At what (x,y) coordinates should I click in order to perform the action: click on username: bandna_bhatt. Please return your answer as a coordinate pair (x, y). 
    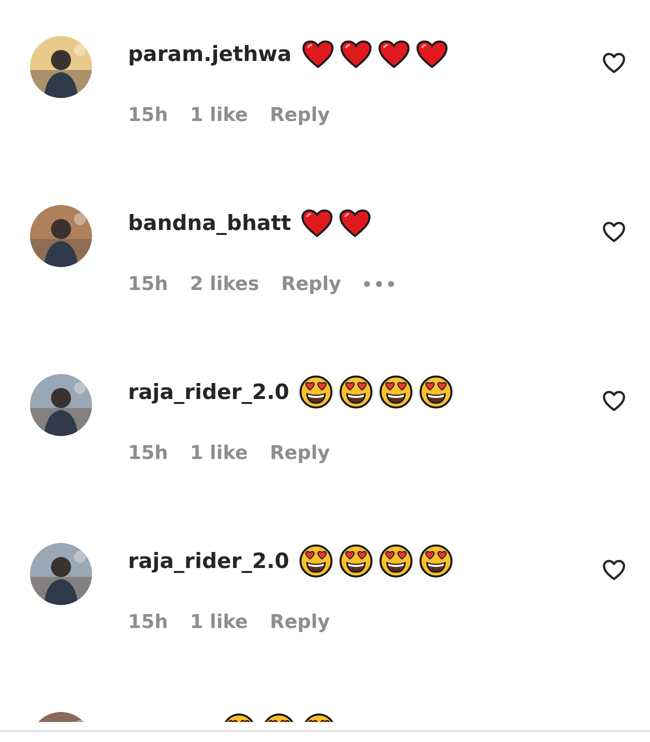
    Looking at the image, I should click on (210, 223).